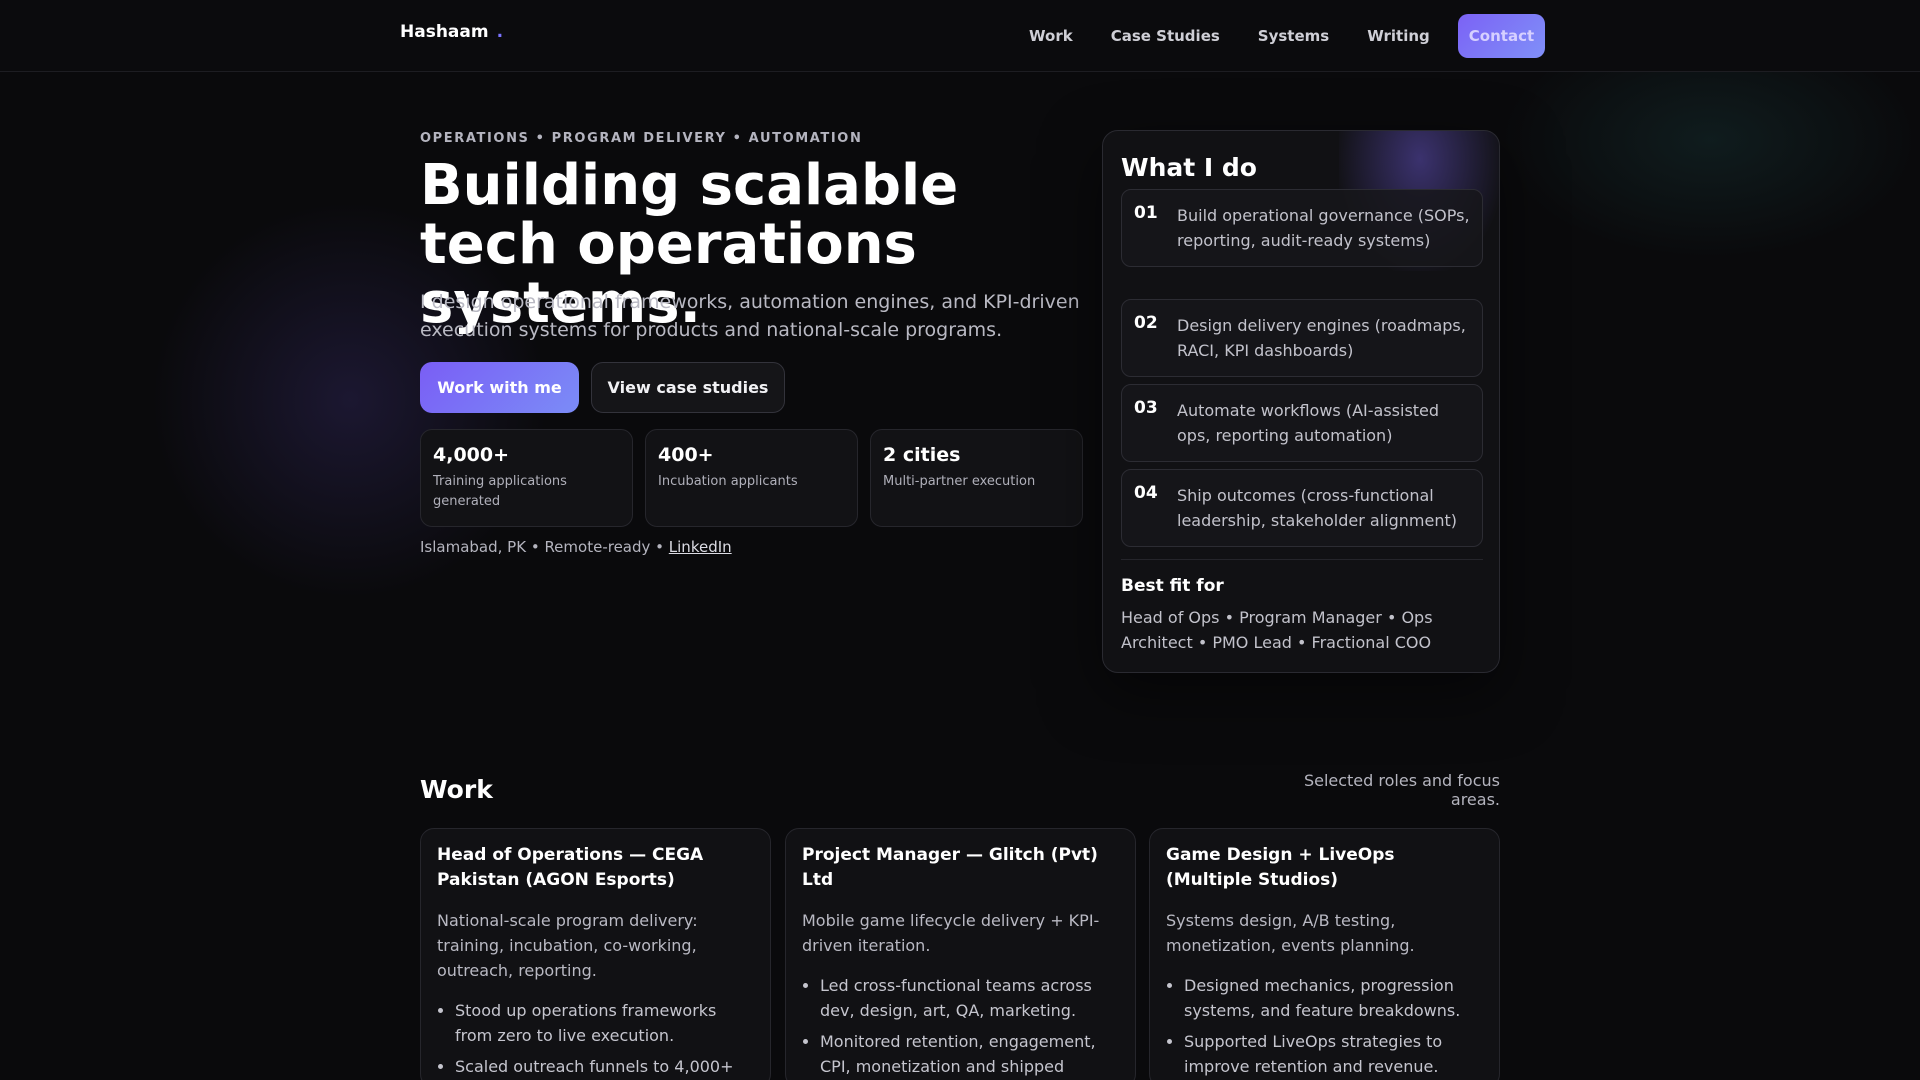 The width and height of the screenshot is (1920, 1080). Describe the element at coordinates (1146, 323) in the screenshot. I see `item-number: 02` at that location.